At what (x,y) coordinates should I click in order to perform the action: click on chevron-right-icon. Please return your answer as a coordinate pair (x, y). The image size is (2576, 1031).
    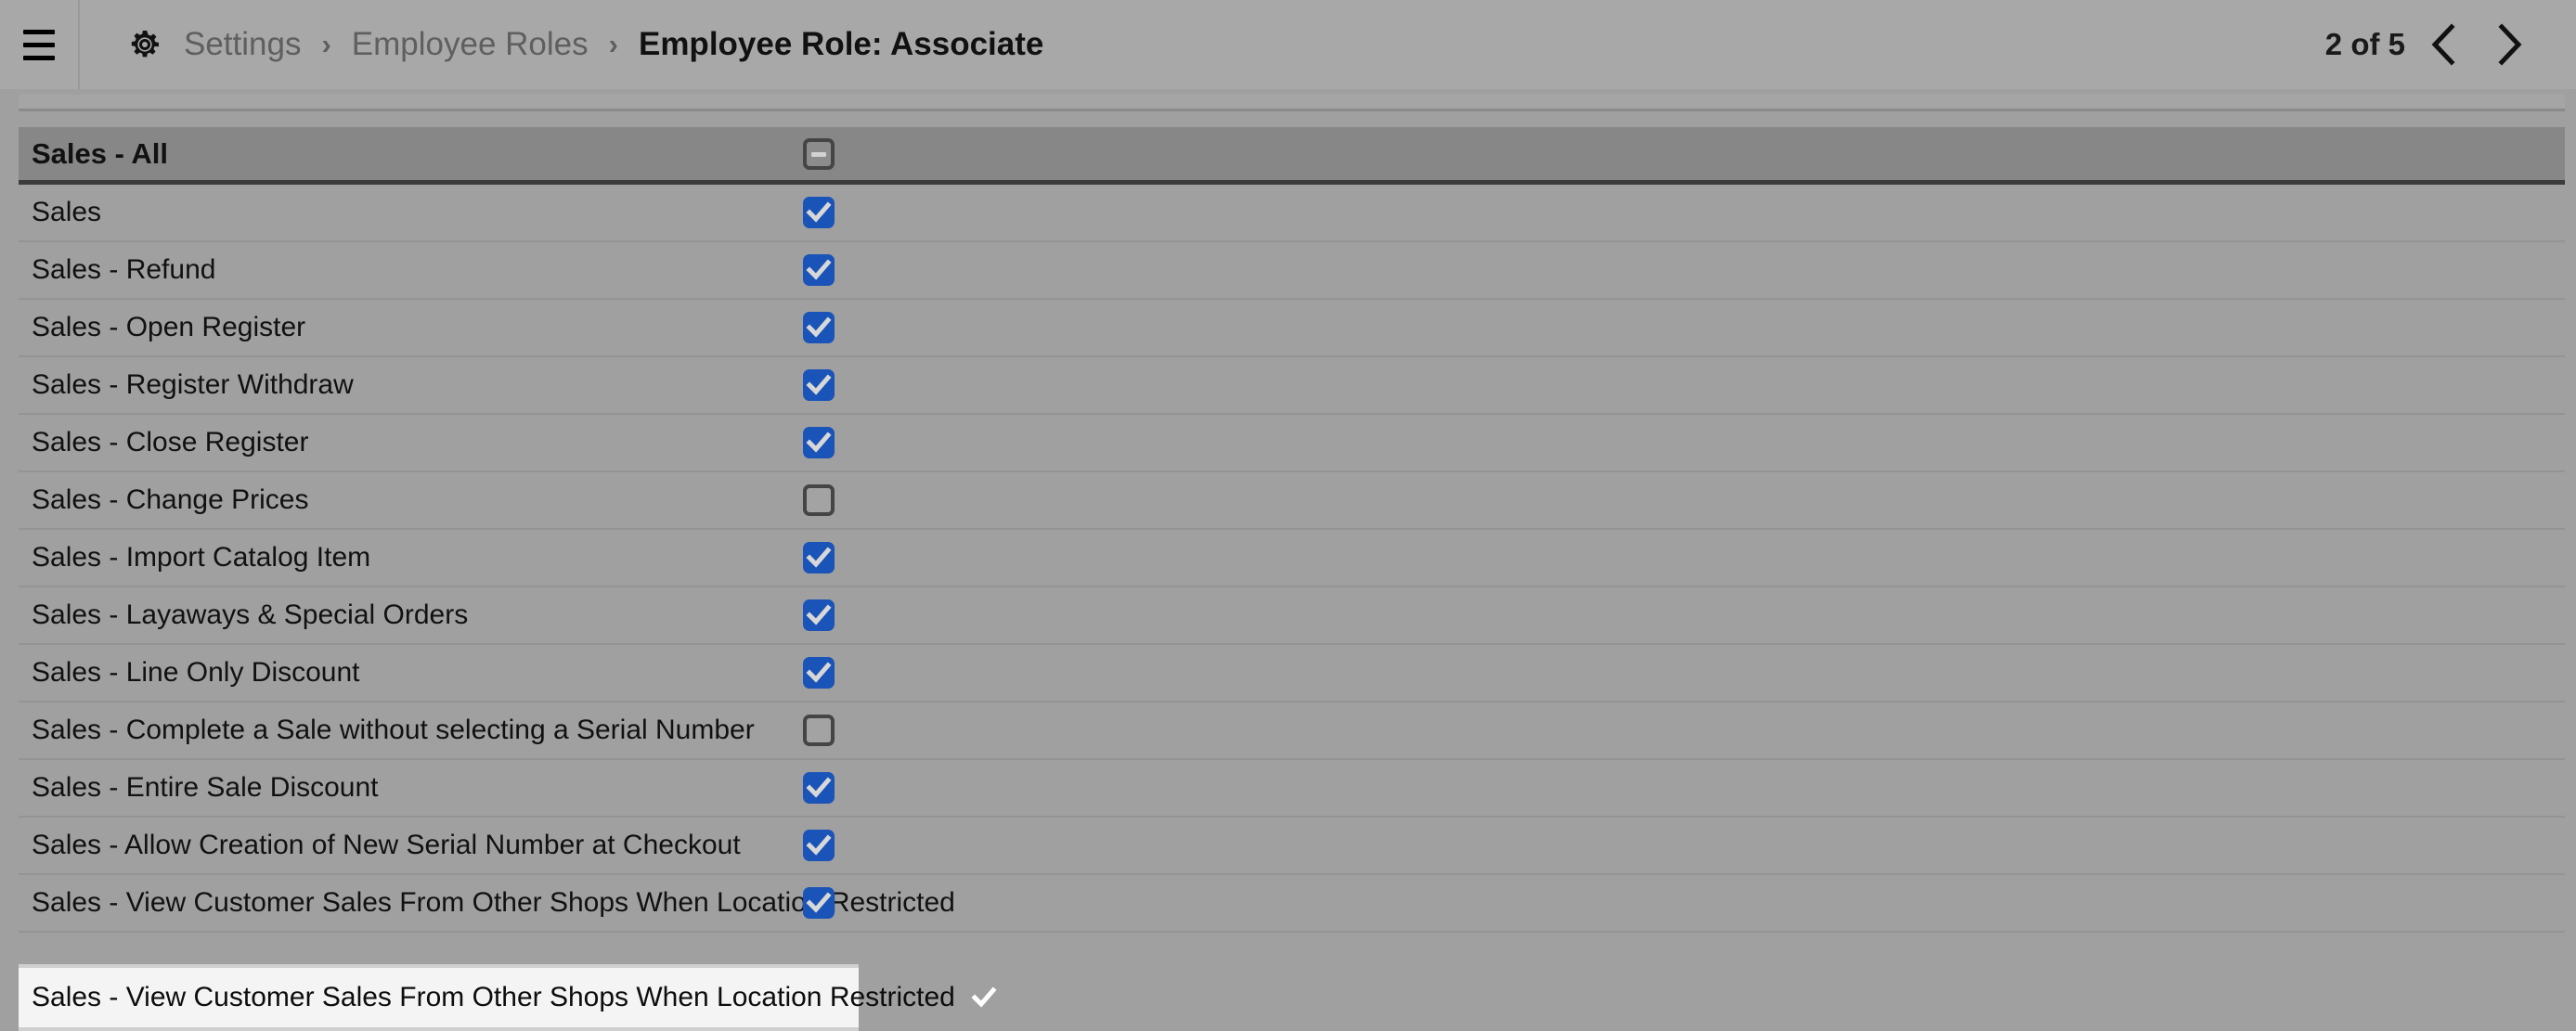
    Looking at the image, I should click on (2510, 44).